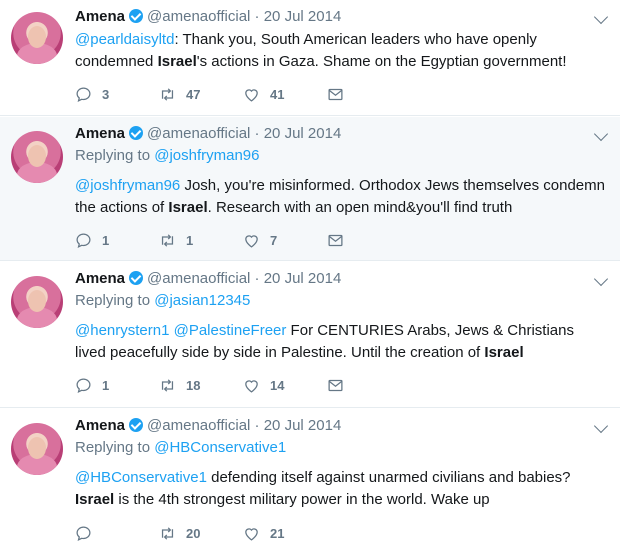 This screenshot has width=620, height=549. I want to click on mention-link: @pearldaisyltd, so click(124, 39).